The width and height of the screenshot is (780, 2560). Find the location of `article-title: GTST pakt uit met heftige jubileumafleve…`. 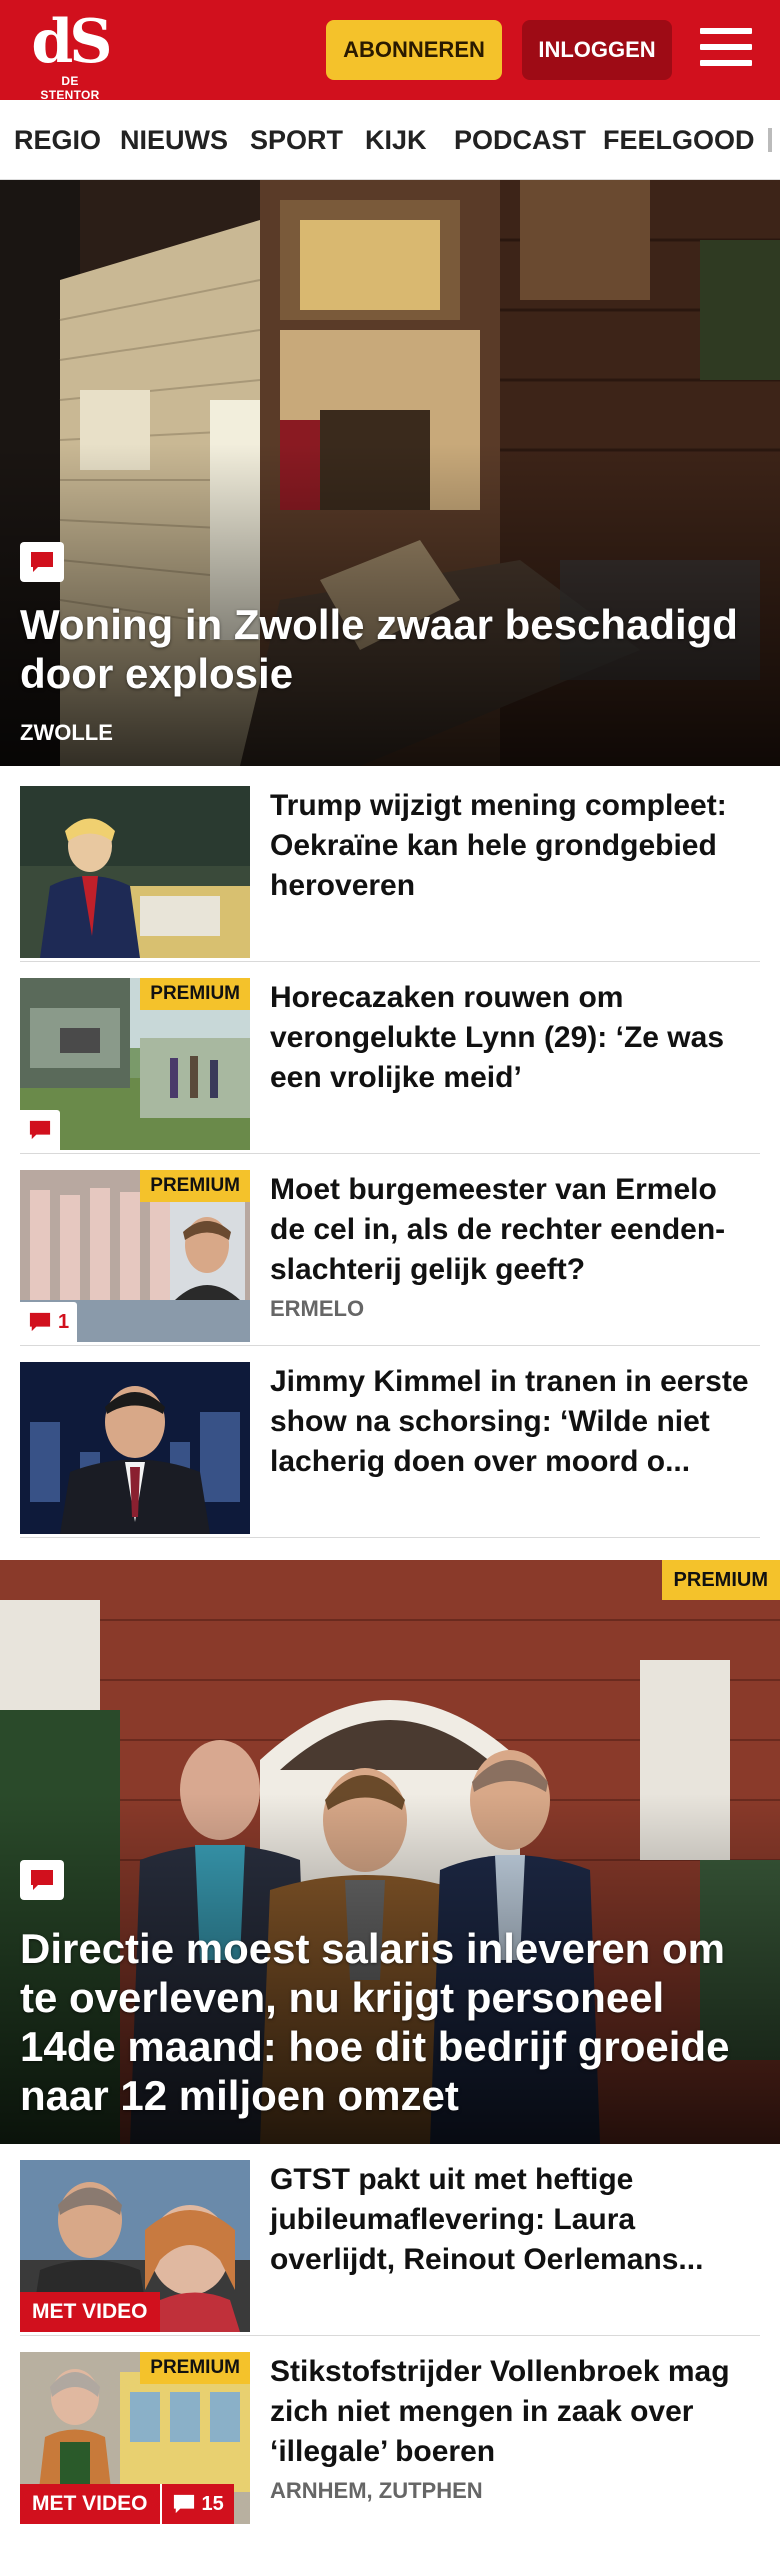

article-title: GTST pakt uit met heftige jubileumafleve… is located at coordinates (515, 2220).